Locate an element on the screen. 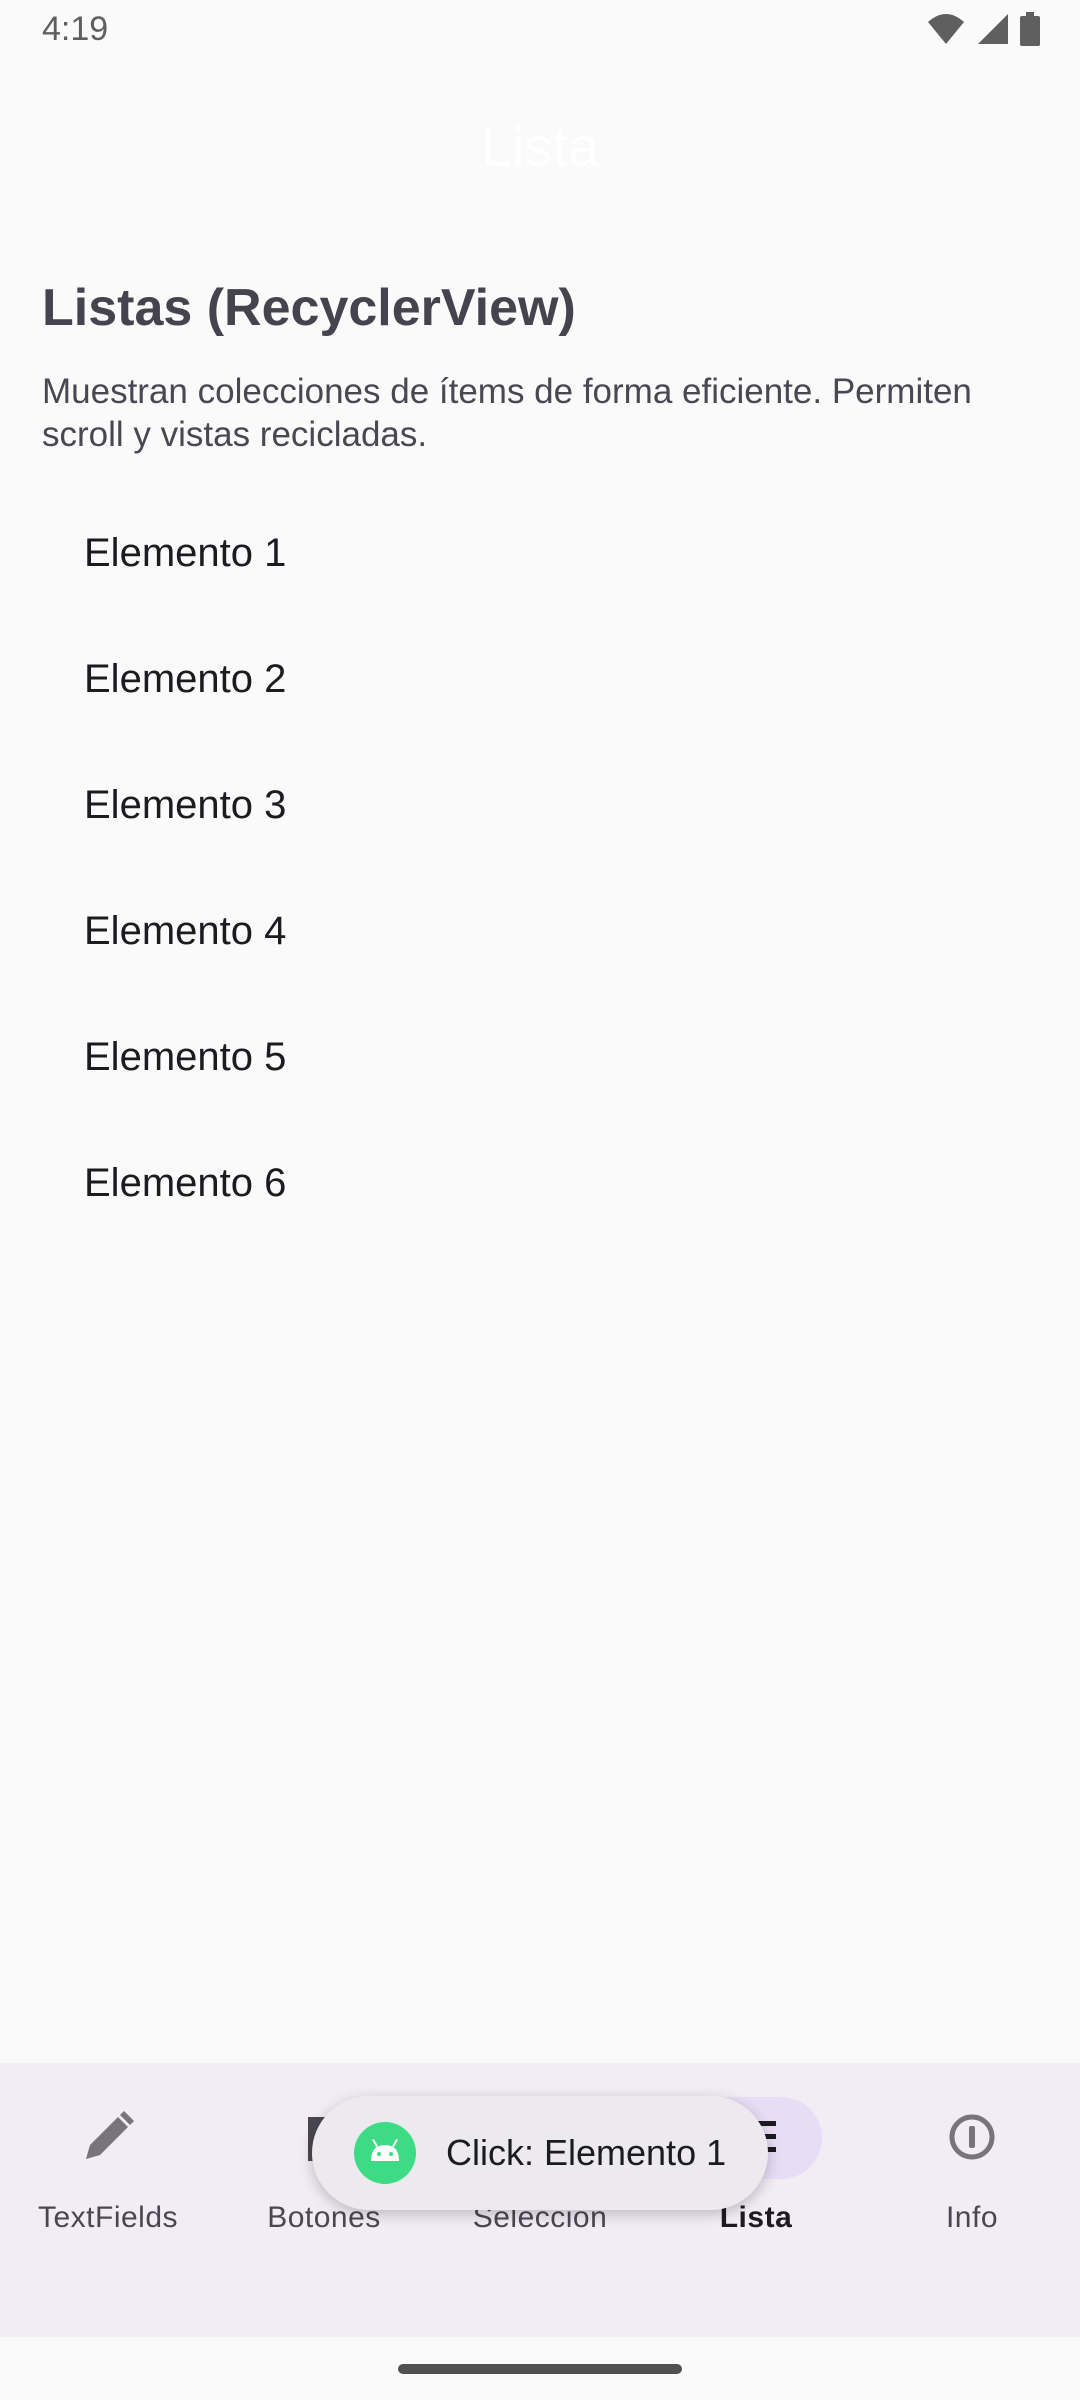  home-indicator is located at coordinates (540, 2369).